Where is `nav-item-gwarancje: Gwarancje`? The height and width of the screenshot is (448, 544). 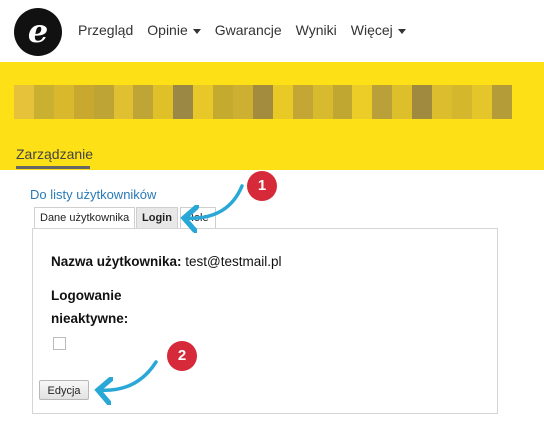
nav-item-gwarancje: Gwarancje is located at coordinates (248, 30).